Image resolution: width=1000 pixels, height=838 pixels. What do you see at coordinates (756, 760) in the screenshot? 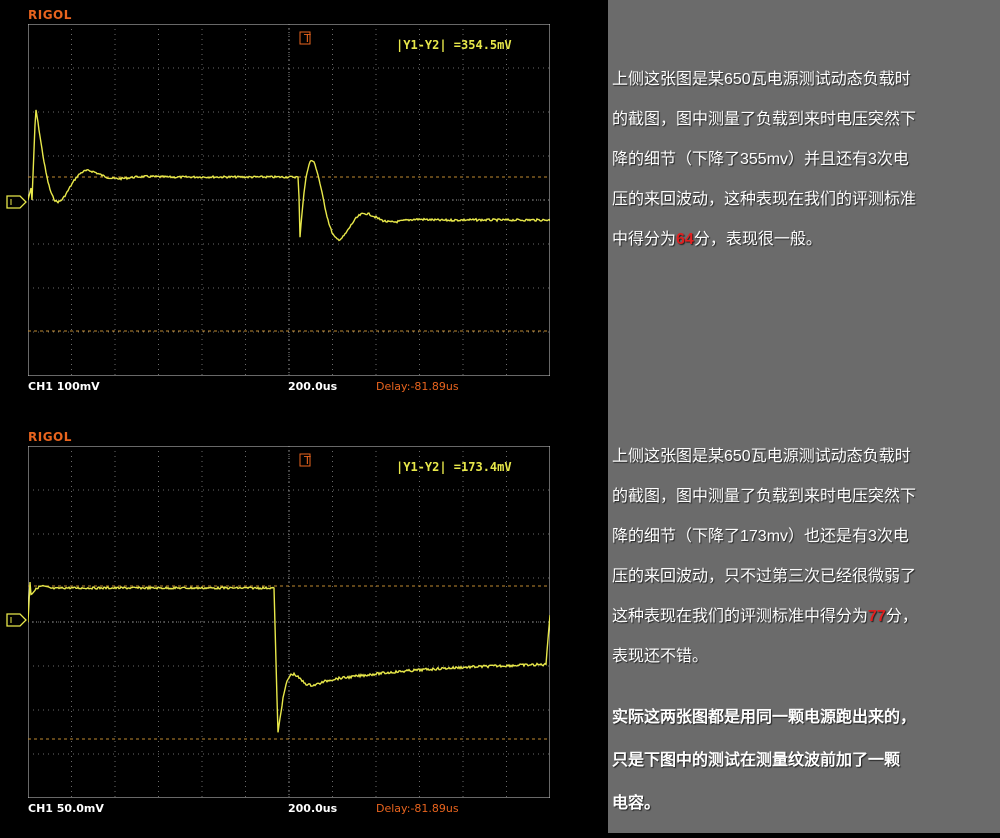
I see `conclusion-line: 只是下图中的测试在测量纹波前加了一颗` at bounding box center [756, 760].